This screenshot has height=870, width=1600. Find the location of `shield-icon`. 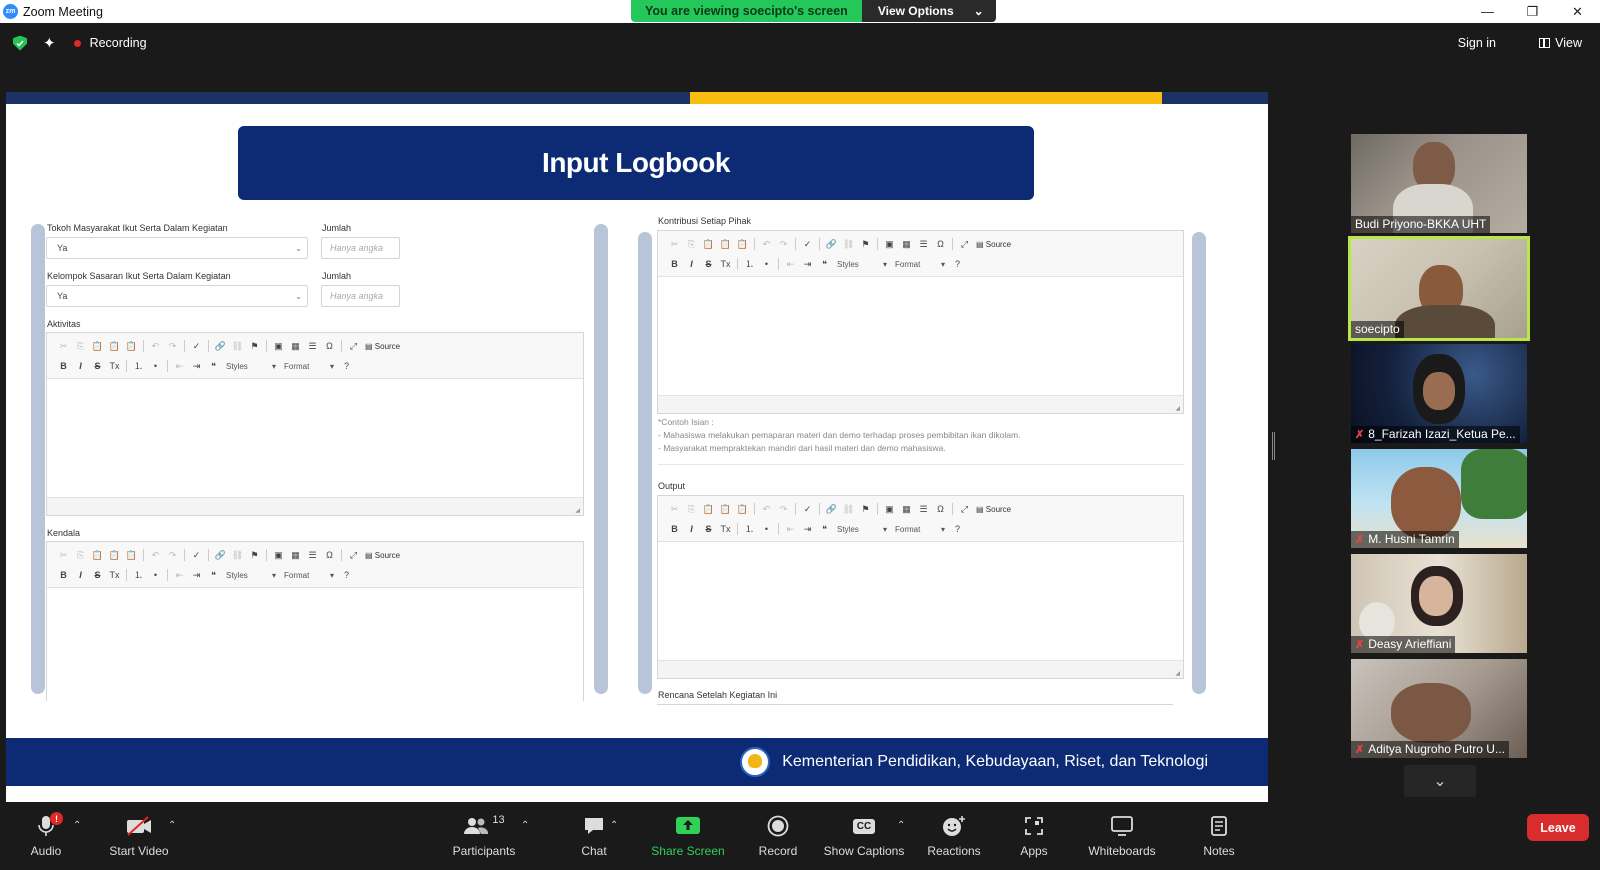

shield-icon is located at coordinates (20, 43).